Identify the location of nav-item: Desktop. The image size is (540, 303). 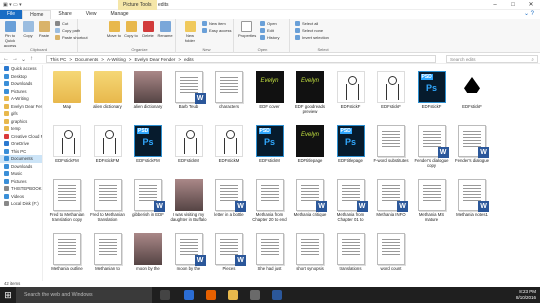
(21, 77).